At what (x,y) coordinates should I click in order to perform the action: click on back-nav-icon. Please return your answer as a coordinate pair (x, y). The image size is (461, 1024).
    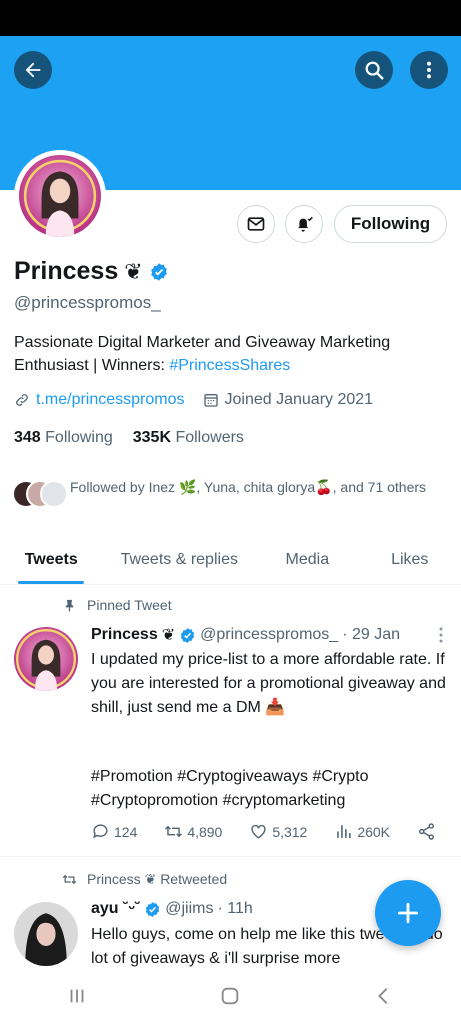
    Looking at the image, I should click on (384, 996).